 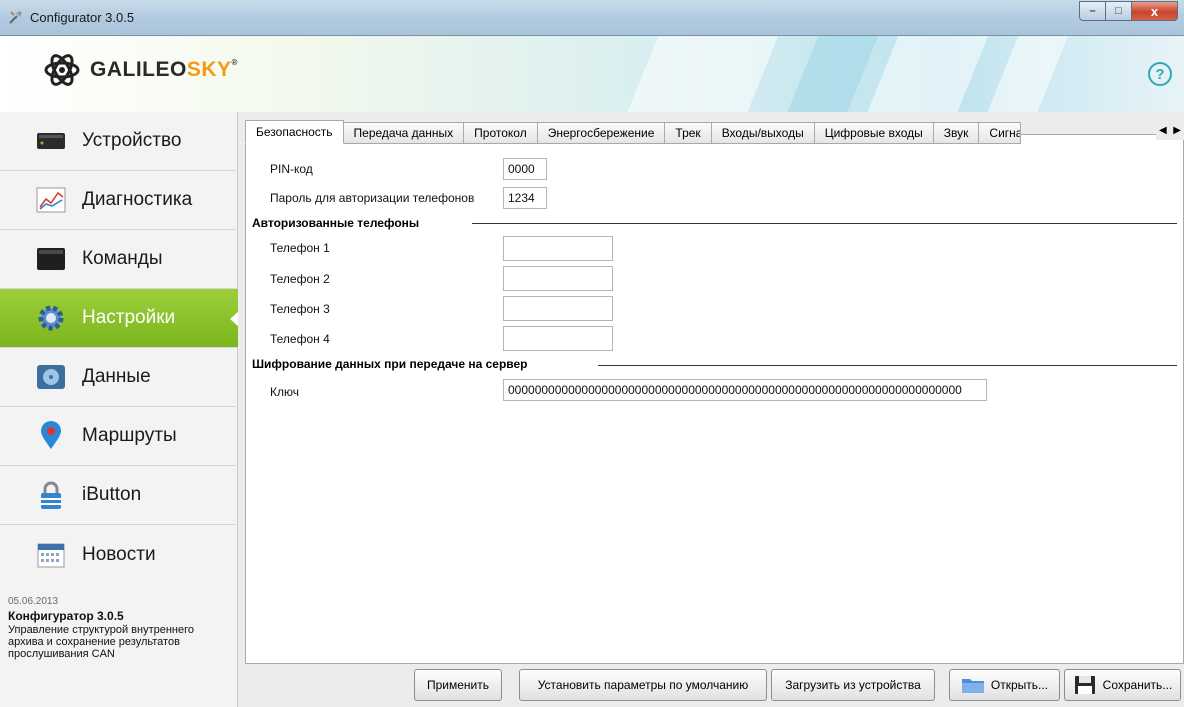 I want to click on sidebar-item-news: Новости, so click(x=119, y=554).